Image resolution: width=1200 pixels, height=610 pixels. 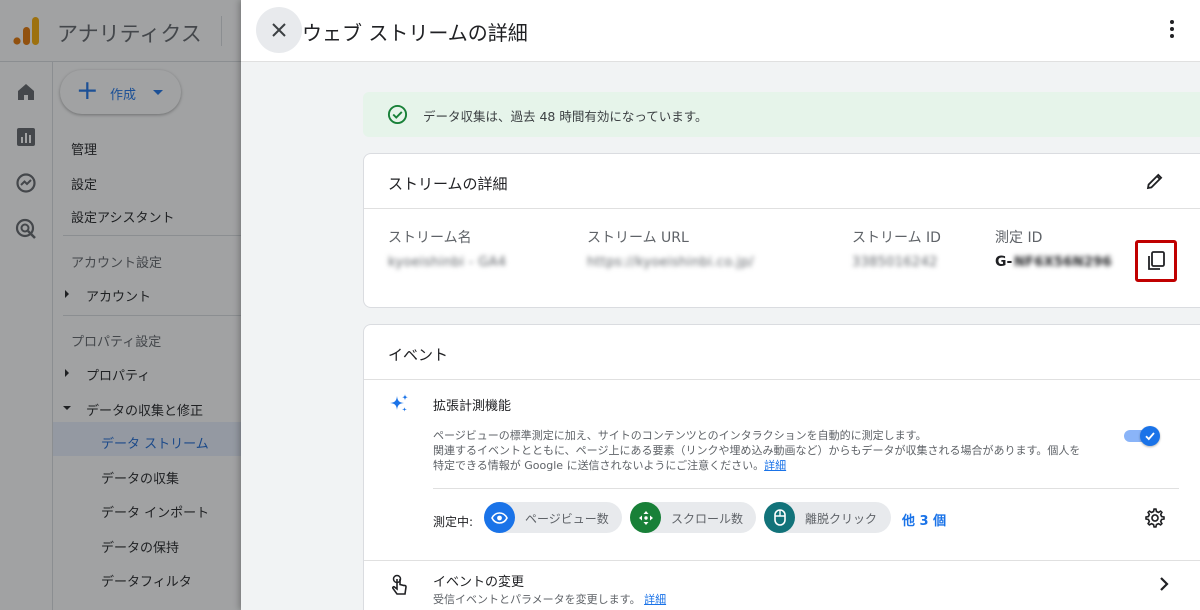 What do you see at coordinates (1004, 262) in the screenshot?
I see `measurement-id-prefix: G-` at bounding box center [1004, 262].